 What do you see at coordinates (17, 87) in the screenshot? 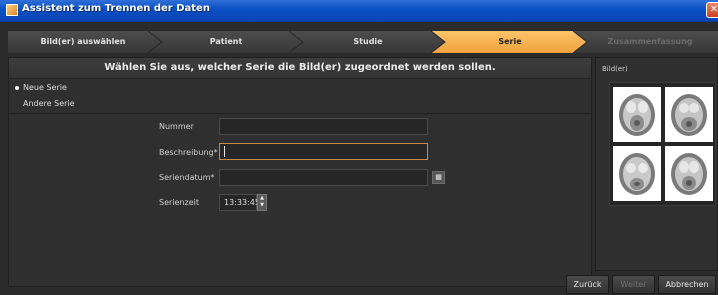
I see `radio-selected-icon` at bounding box center [17, 87].